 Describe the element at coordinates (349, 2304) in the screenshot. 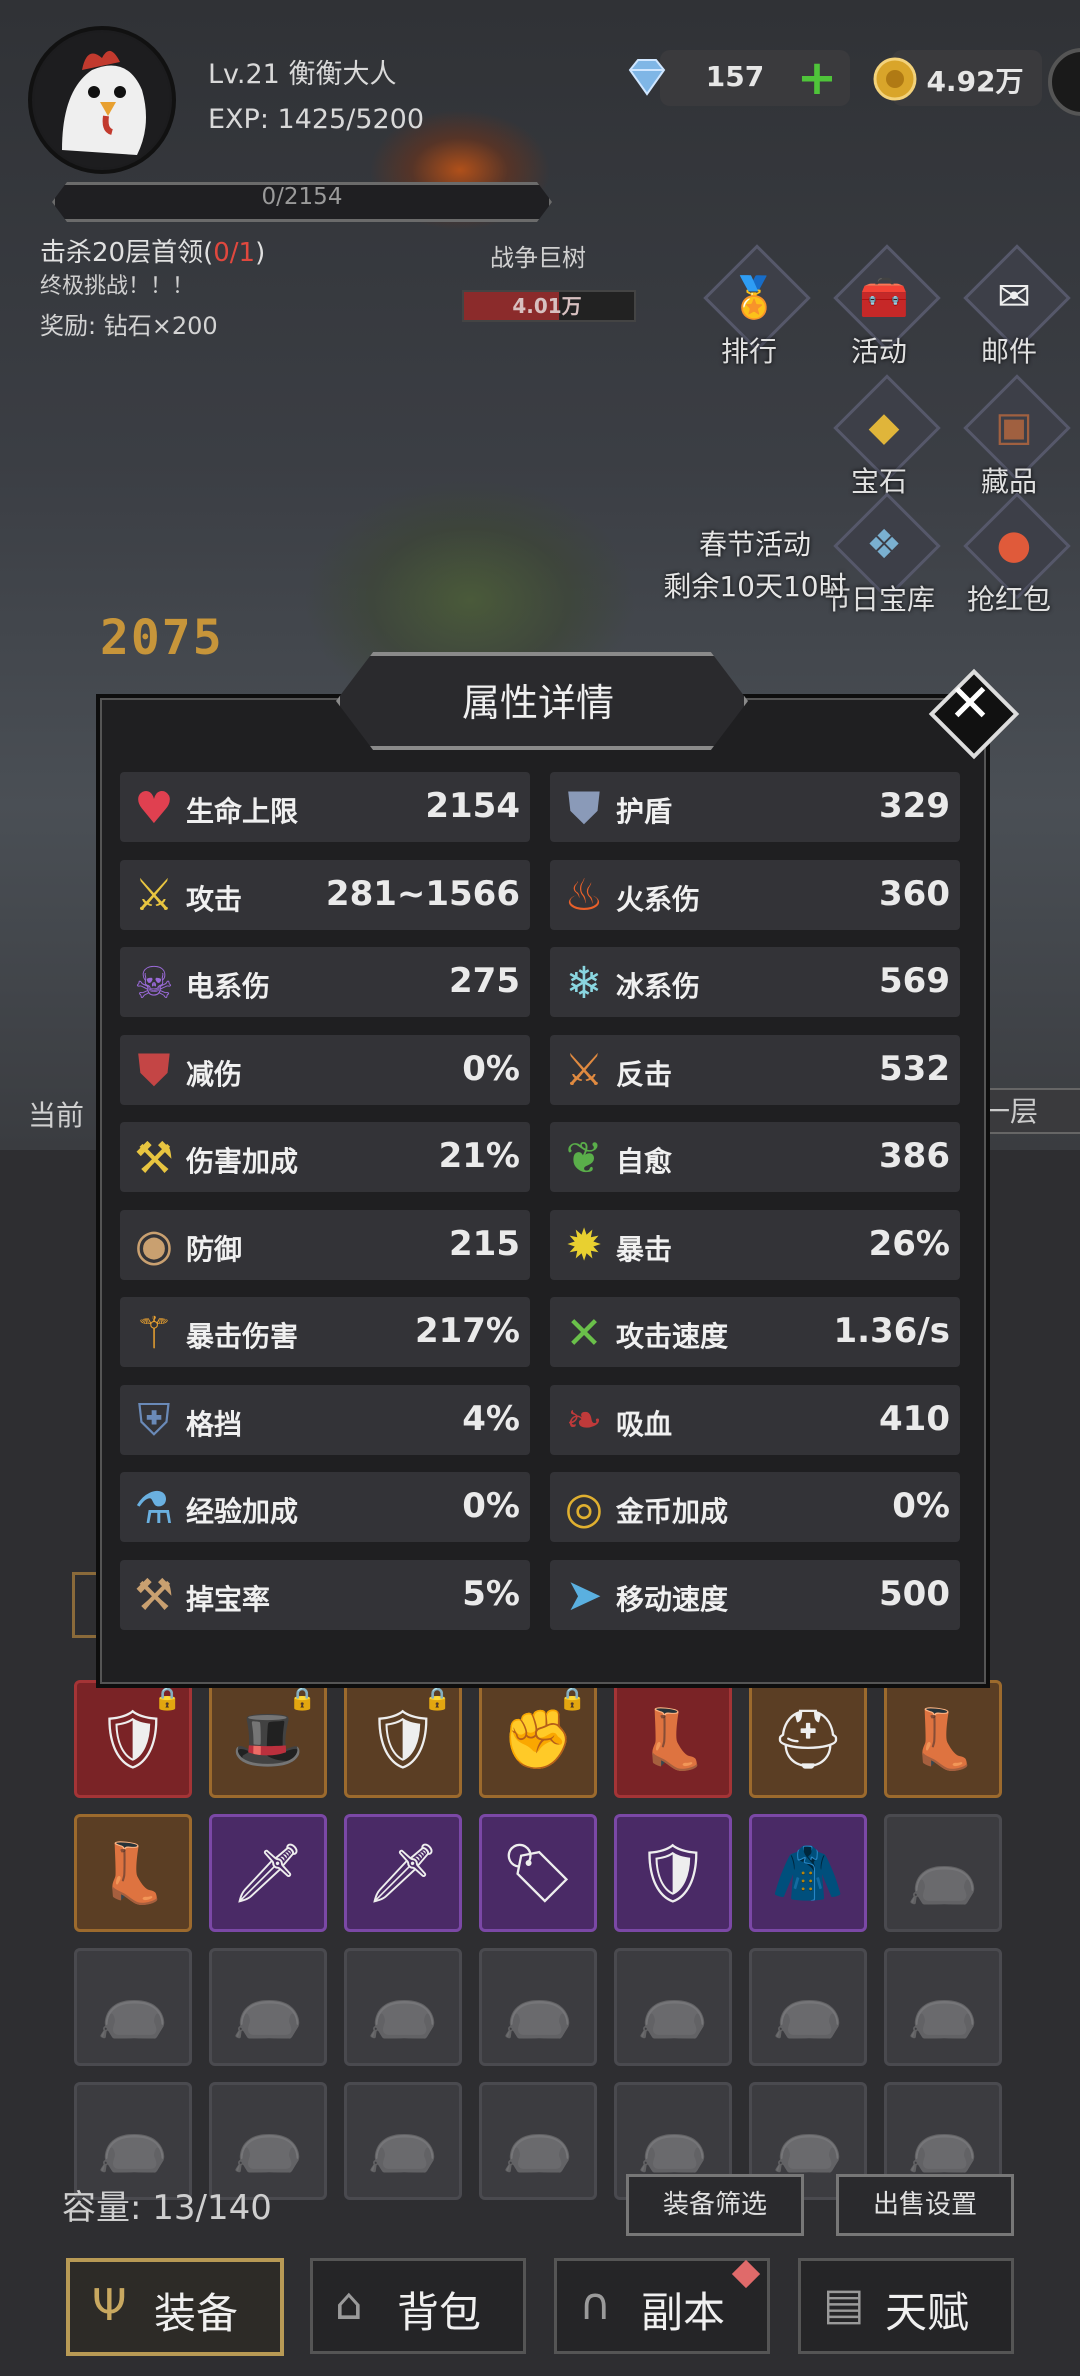

I see `backpack-icon: ⌂` at that location.